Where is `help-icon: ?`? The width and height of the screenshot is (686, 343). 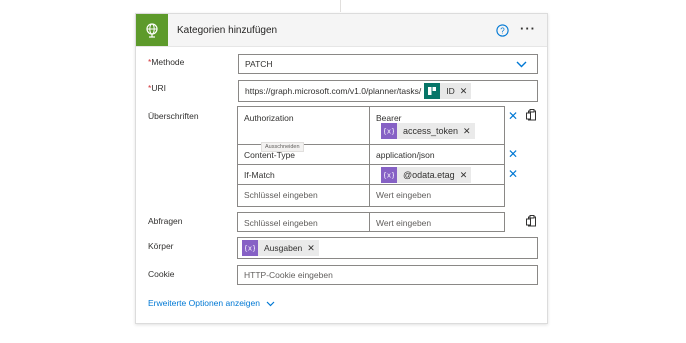
help-icon: ? is located at coordinates (502, 30).